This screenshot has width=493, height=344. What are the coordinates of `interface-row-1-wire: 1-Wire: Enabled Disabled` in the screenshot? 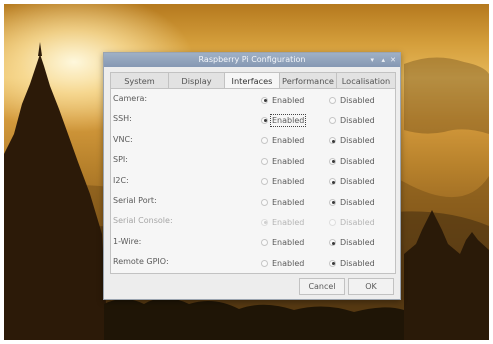 It's located at (253, 243).